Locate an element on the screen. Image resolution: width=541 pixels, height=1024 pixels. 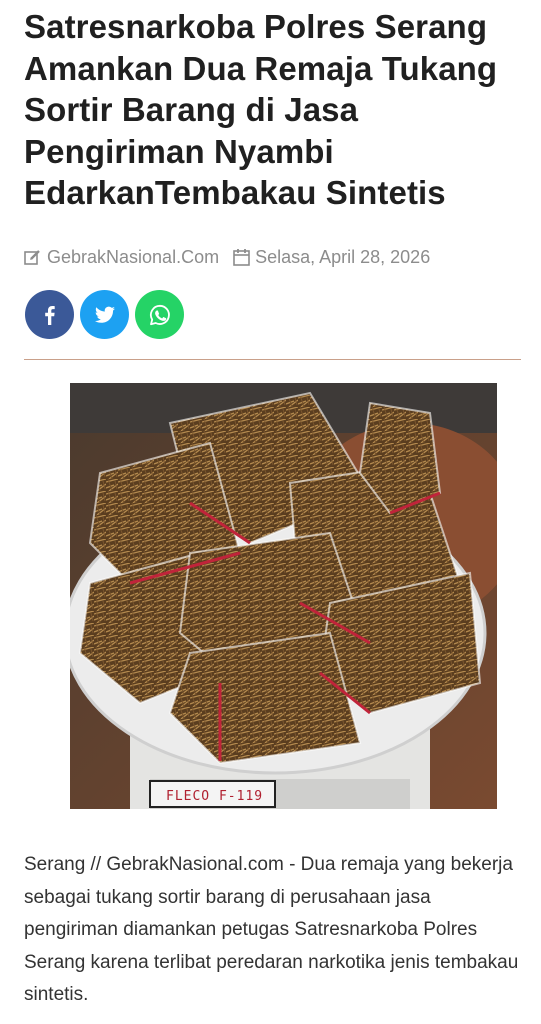
whatsapp-share-button is located at coordinates (159, 314).